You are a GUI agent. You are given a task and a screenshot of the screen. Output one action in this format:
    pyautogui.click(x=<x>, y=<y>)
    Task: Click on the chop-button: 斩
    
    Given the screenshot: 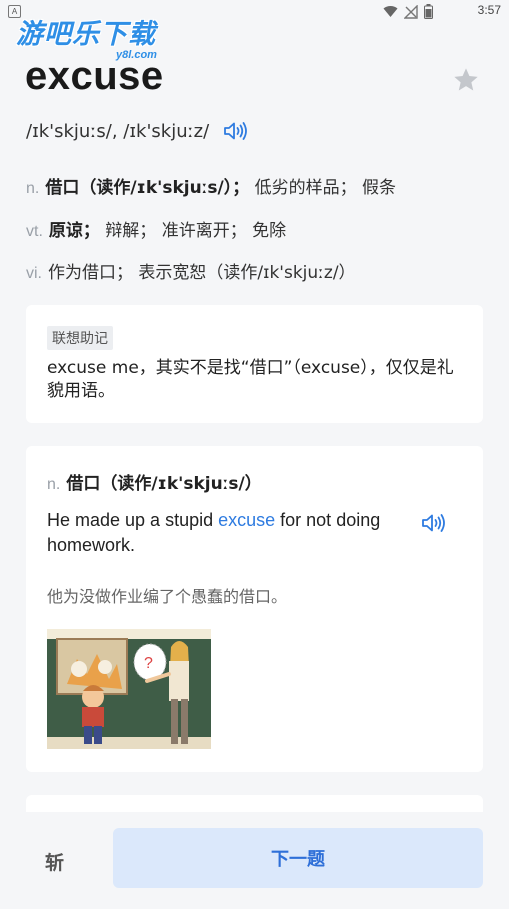 What is the action you would take?
    pyautogui.click(x=54, y=861)
    